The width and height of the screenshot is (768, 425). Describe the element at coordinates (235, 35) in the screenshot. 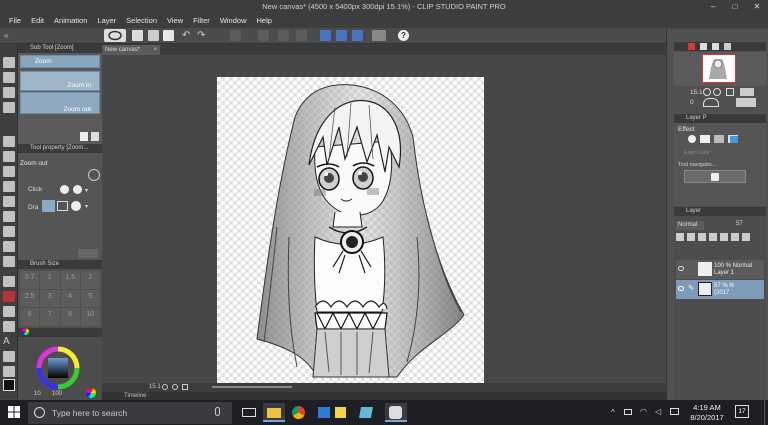

I see `clear-icon` at that location.